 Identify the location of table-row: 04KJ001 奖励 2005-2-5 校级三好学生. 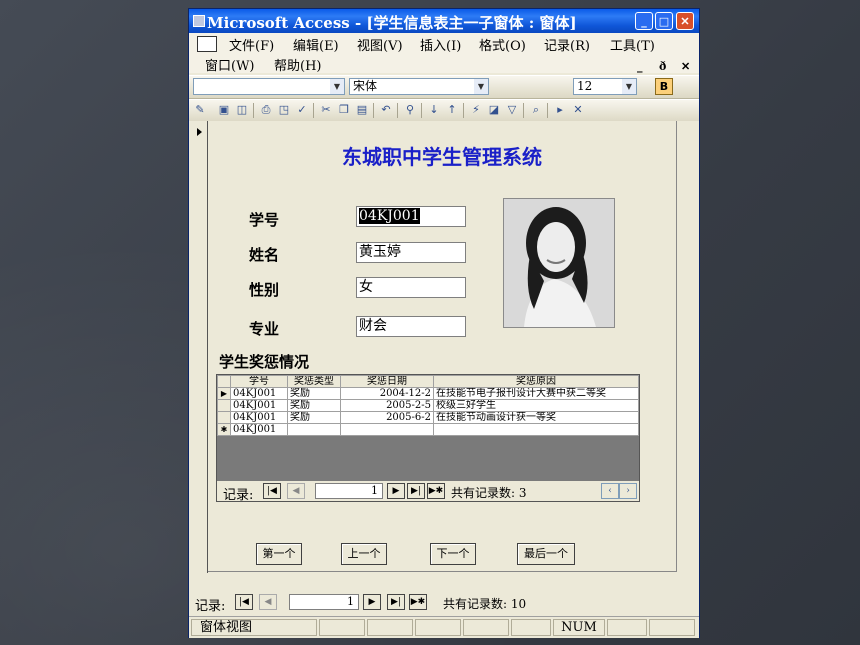
(428, 405).